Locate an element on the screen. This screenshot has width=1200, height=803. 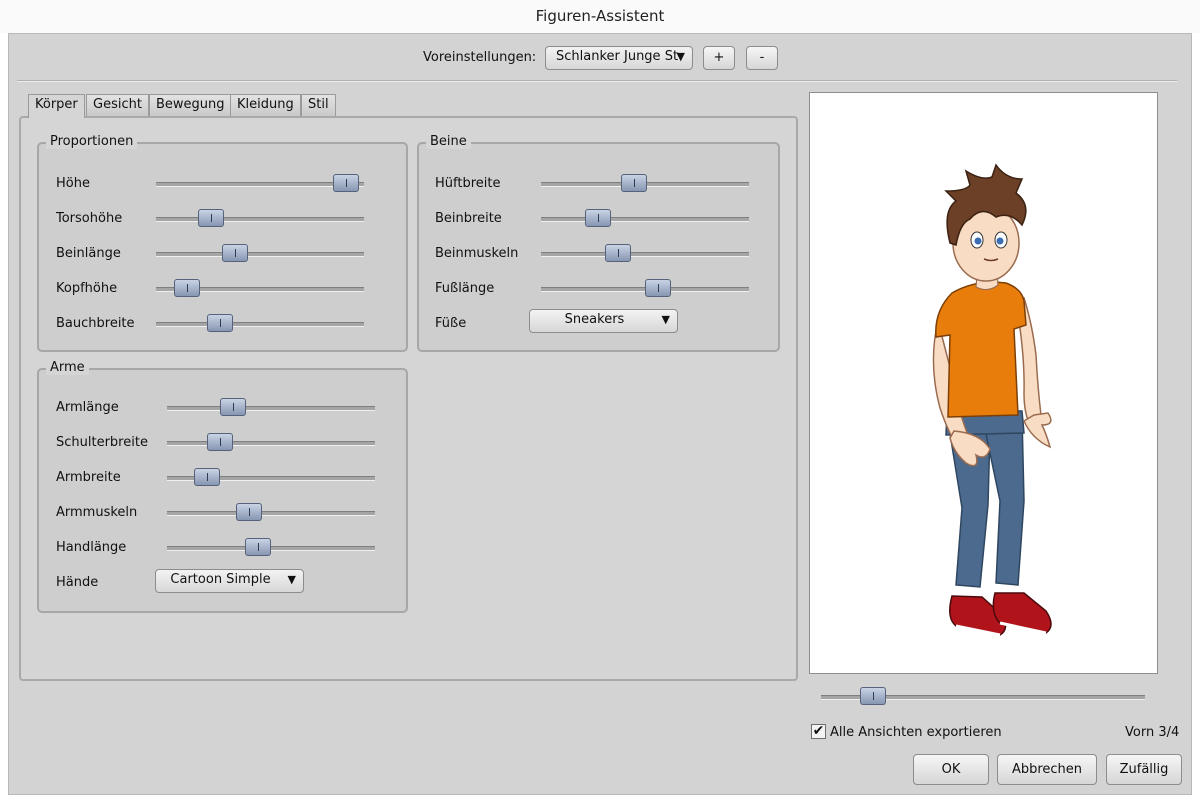
slider-track-armlaenge is located at coordinates (271, 408).